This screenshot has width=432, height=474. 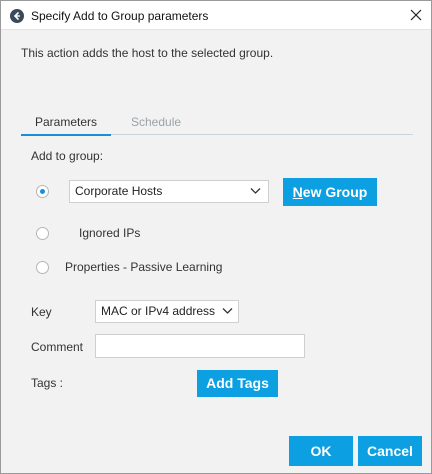 I want to click on key-label: Key, so click(x=41, y=312).